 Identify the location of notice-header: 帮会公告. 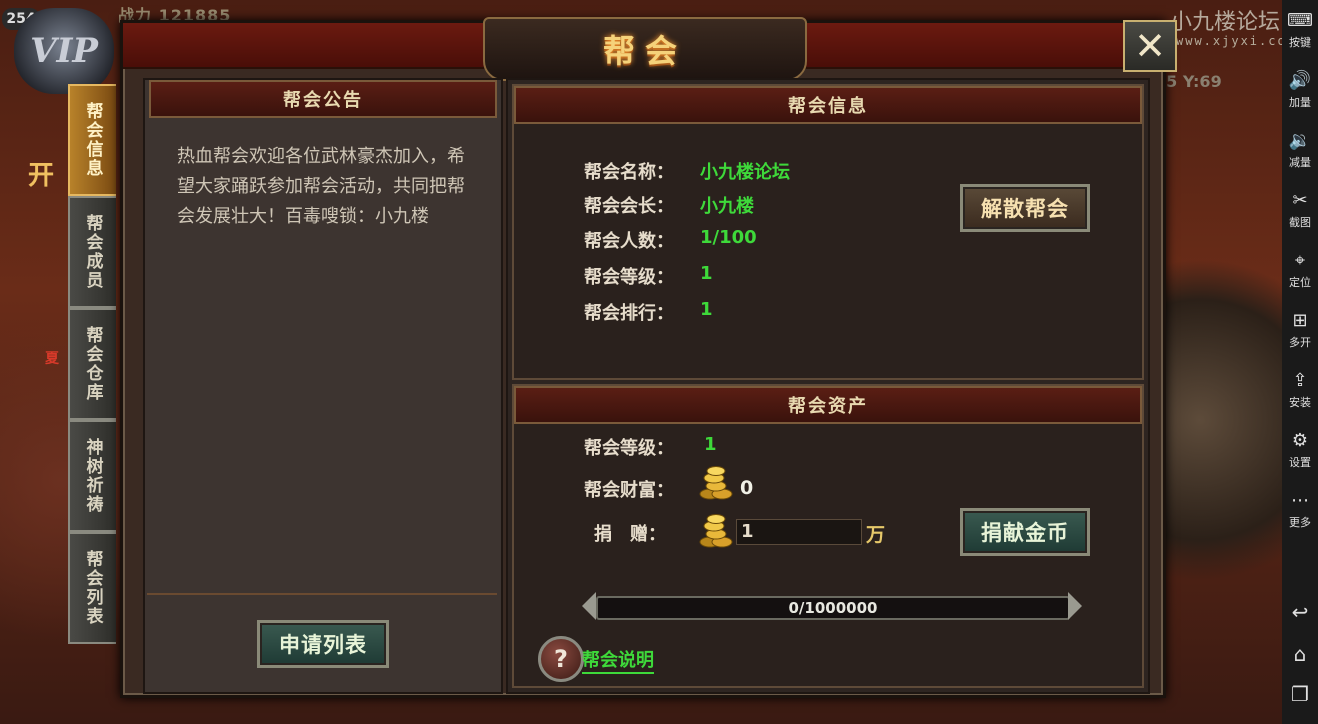
(323, 99).